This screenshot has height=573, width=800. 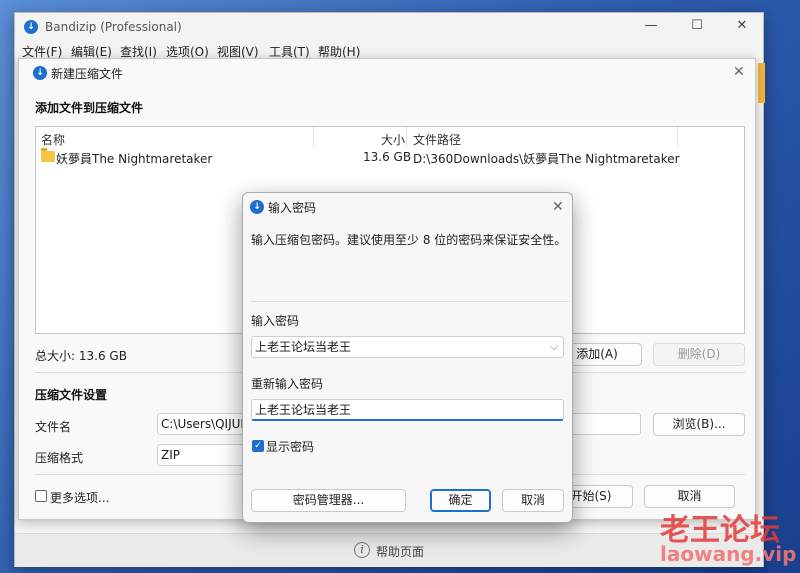 I want to click on column-header-size: 大小, so click(x=393, y=139).